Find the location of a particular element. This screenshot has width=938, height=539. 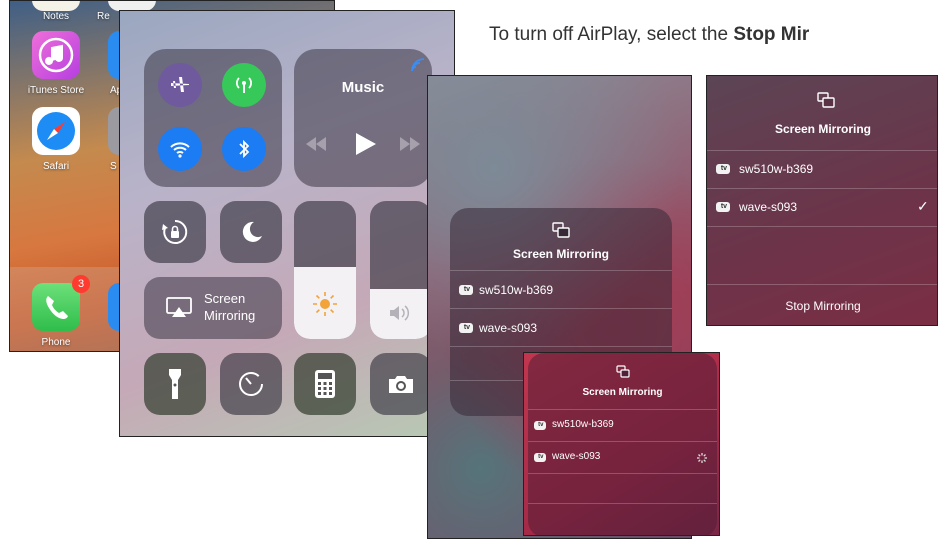

device-row-2-selected: tv wave-s093 ✓ is located at coordinates (822, 207).